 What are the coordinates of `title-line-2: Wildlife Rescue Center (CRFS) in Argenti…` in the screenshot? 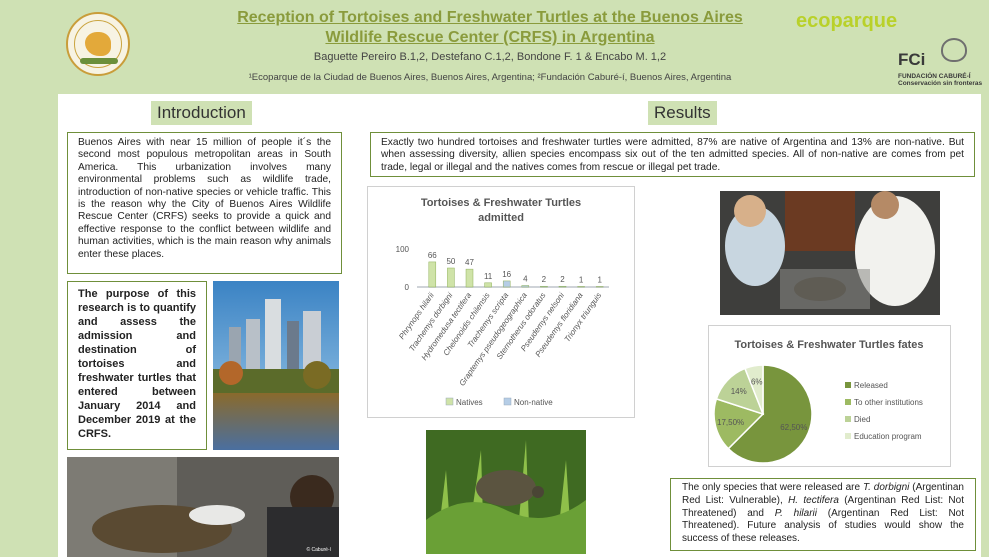 It's located at (490, 37).